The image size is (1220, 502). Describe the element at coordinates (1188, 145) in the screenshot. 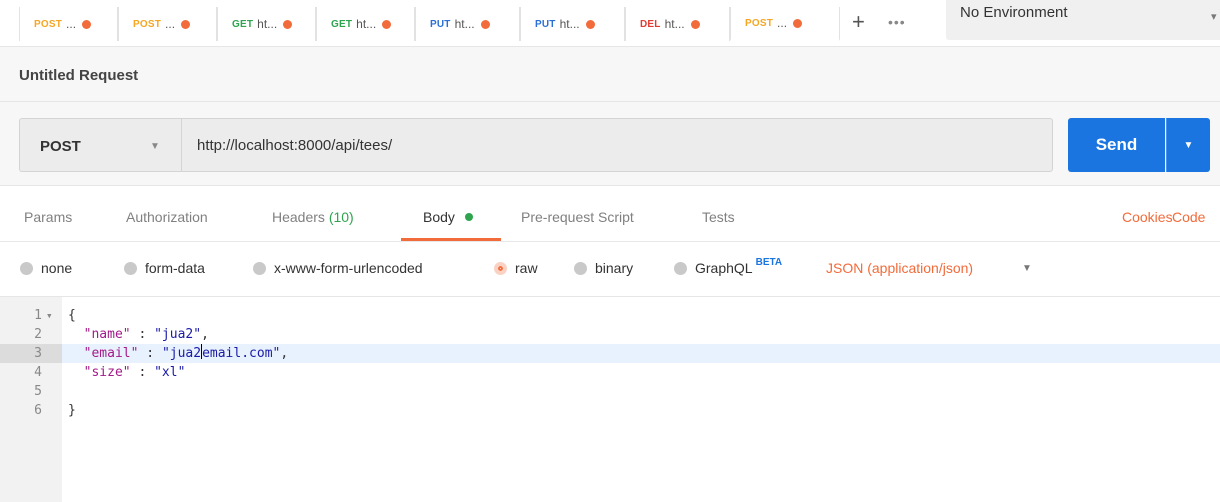

I see `send-options-button: ▼` at that location.